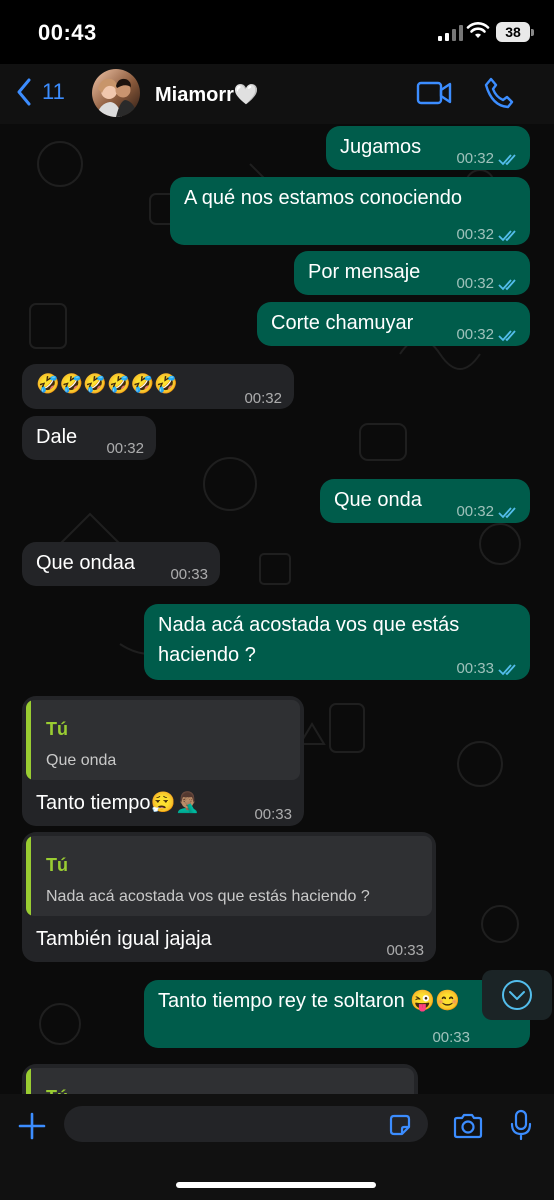  Describe the element at coordinates (246, 1124) in the screenshot. I see `message-input` at that location.